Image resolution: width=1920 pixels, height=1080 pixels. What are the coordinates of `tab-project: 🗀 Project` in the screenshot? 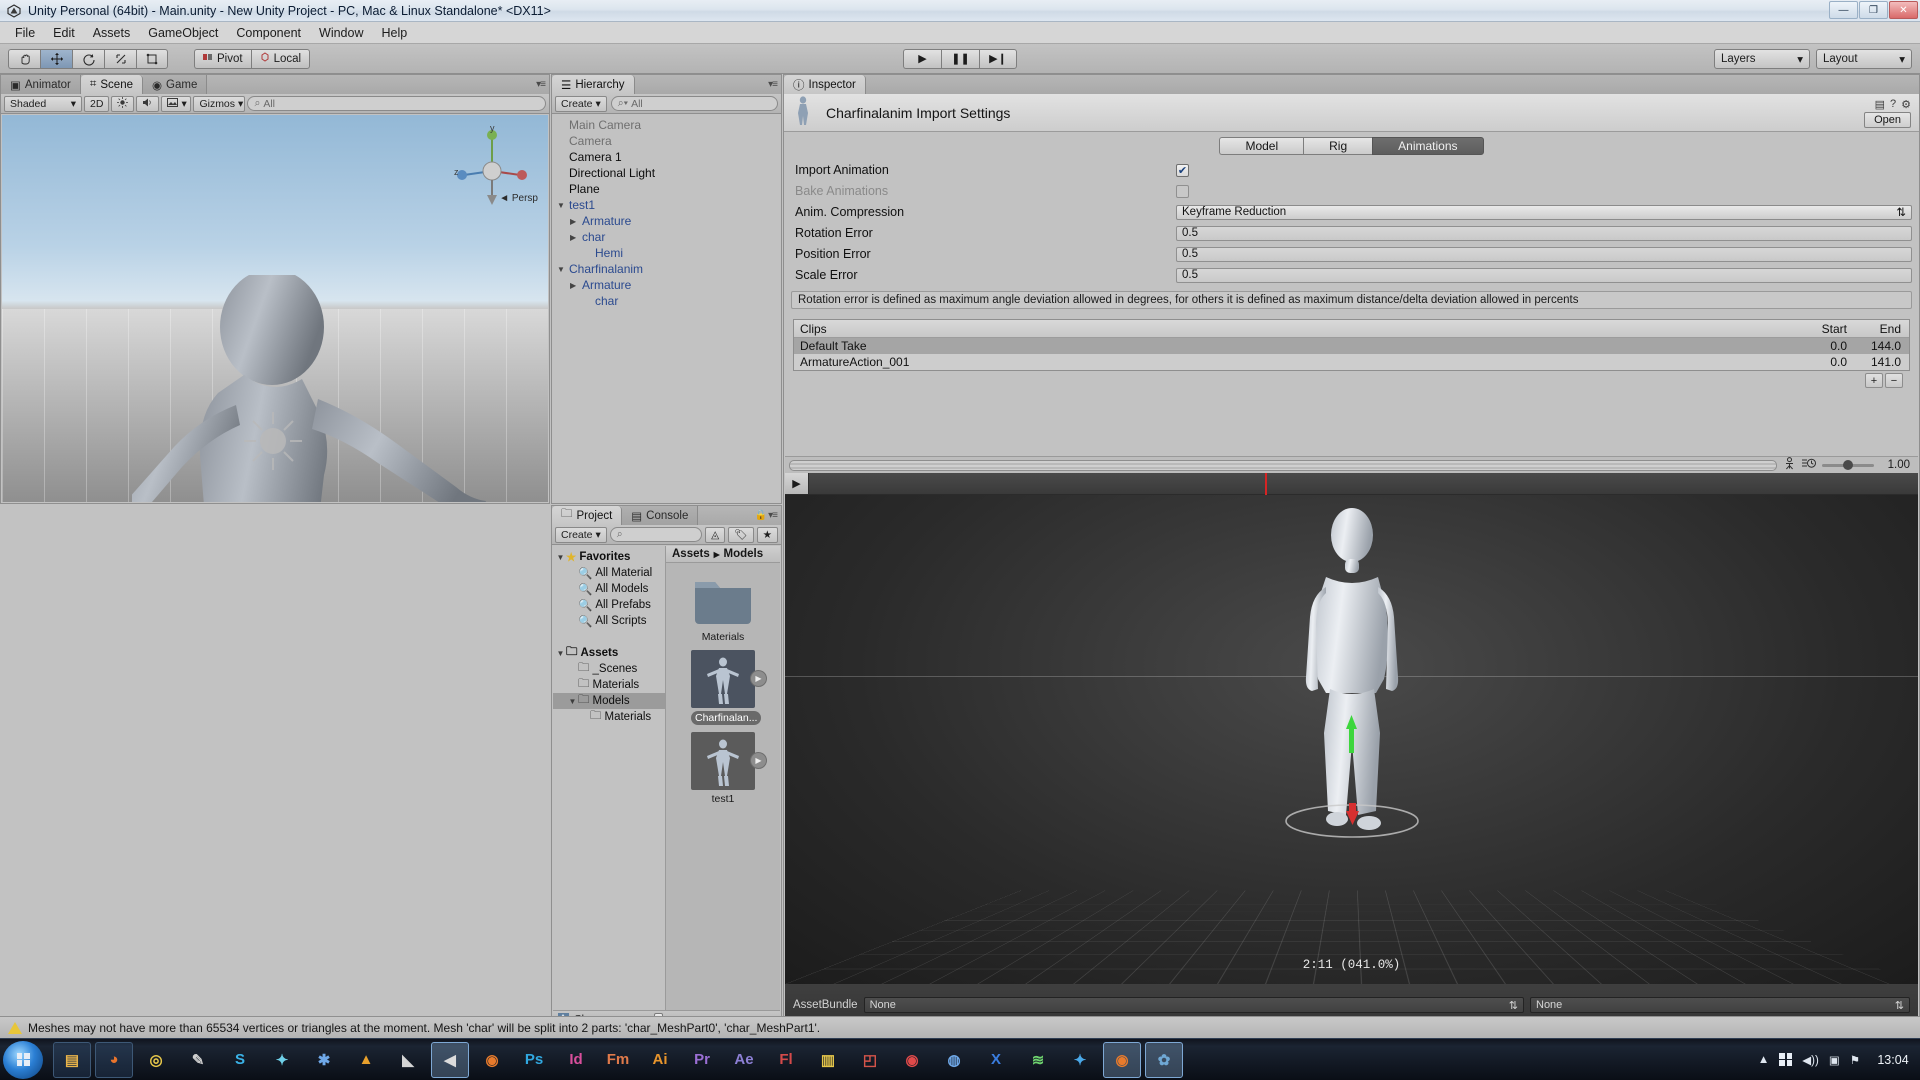 It's located at (587, 515).